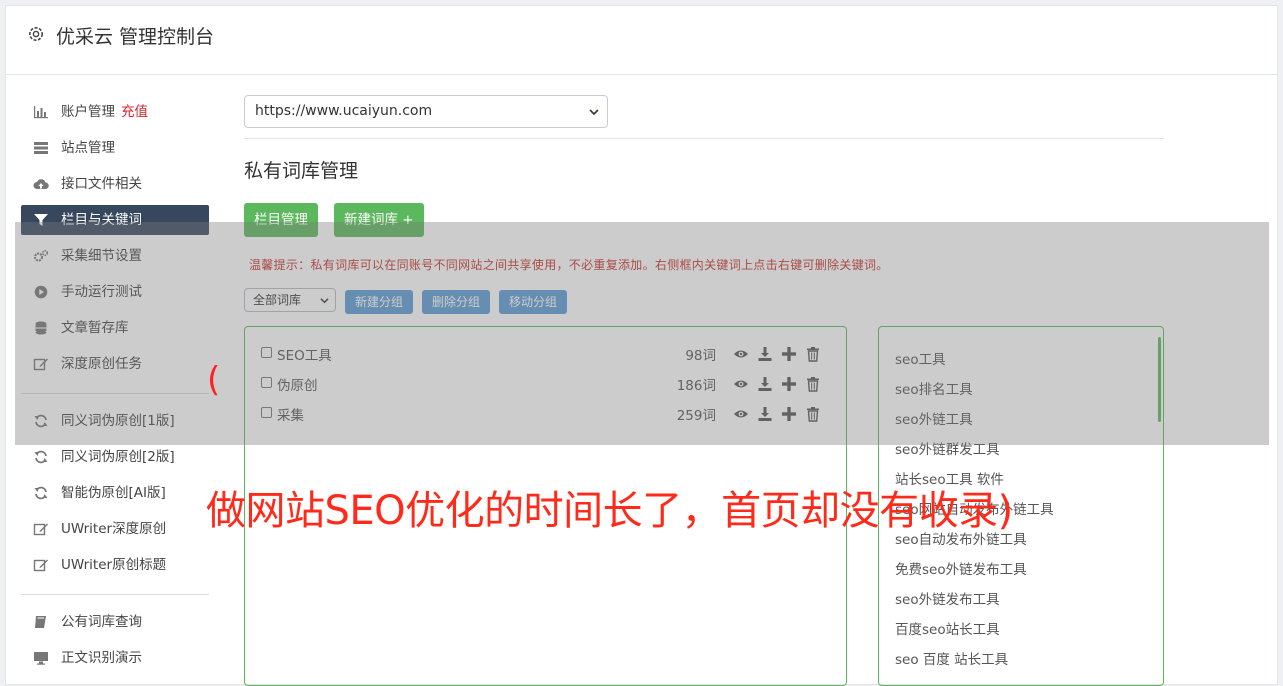 This screenshot has width=1283, height=686. Describe the element at coordinates (41, 184) in the screenshot. I see `cloud-upload-icon` at that location.